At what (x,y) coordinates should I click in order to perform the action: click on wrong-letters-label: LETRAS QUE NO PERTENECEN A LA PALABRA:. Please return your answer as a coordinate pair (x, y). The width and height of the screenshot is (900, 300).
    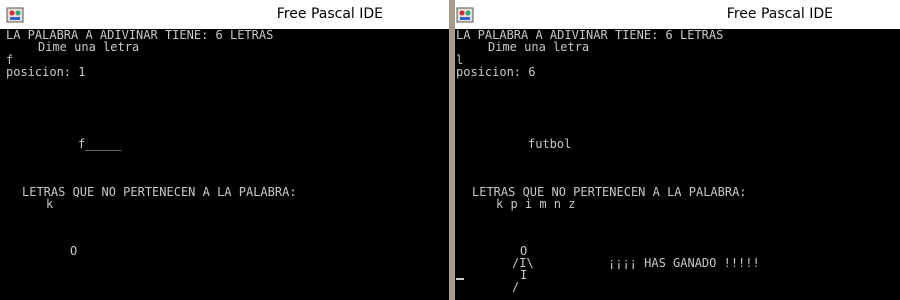
    Looking at the image, I should click on (159, 192).